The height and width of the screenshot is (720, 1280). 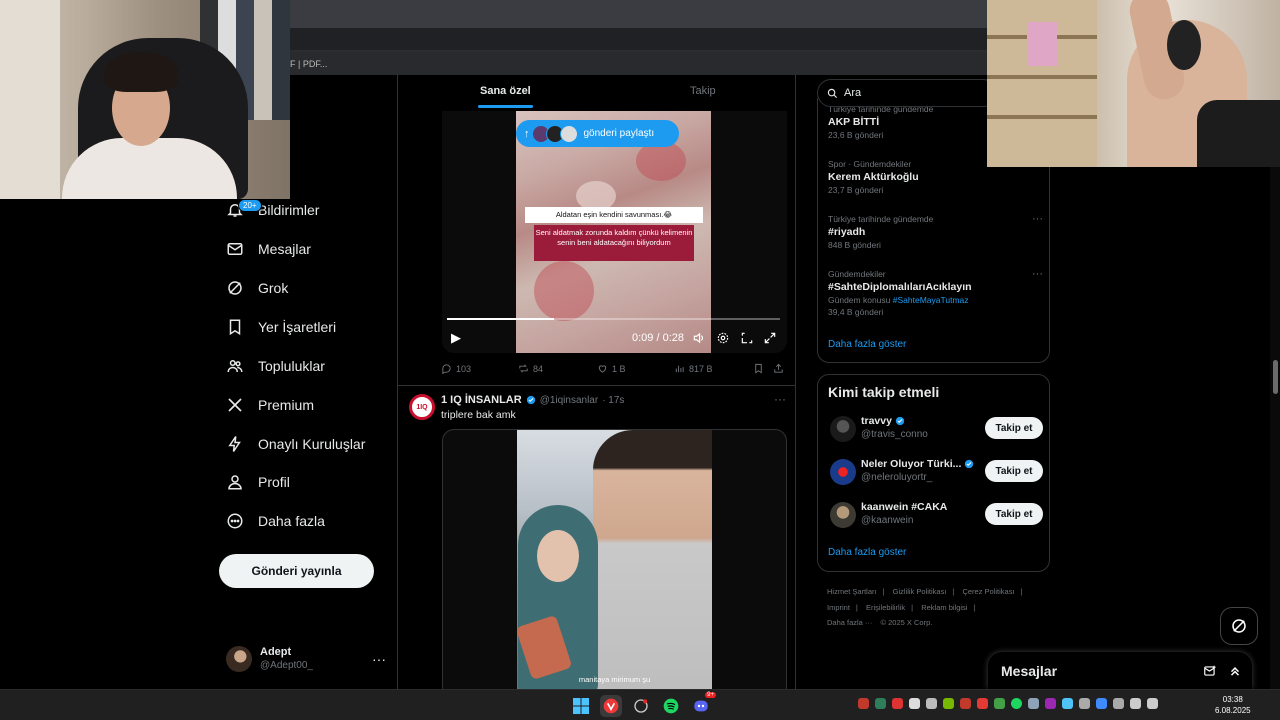 I want to click on tab-for-you: Sana özel, so click(x=505, y=96).